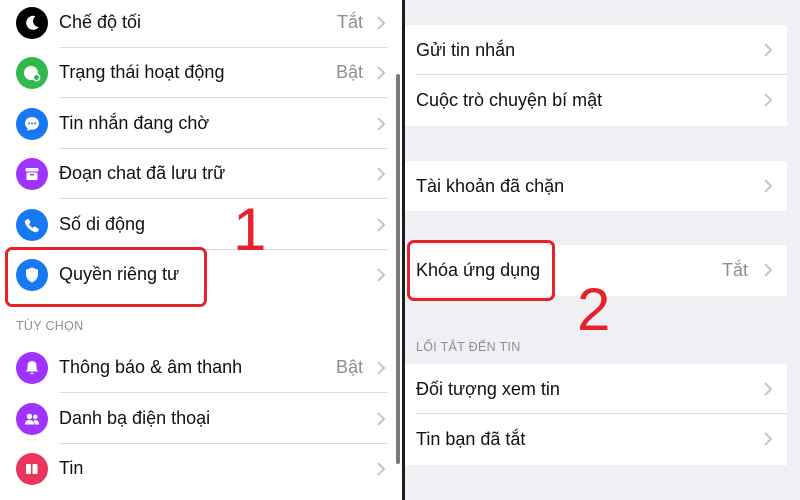  I want to click on privacy-group-stories: Đối tượng xem tin Tin bạn đã tắt, so click(596, 414).